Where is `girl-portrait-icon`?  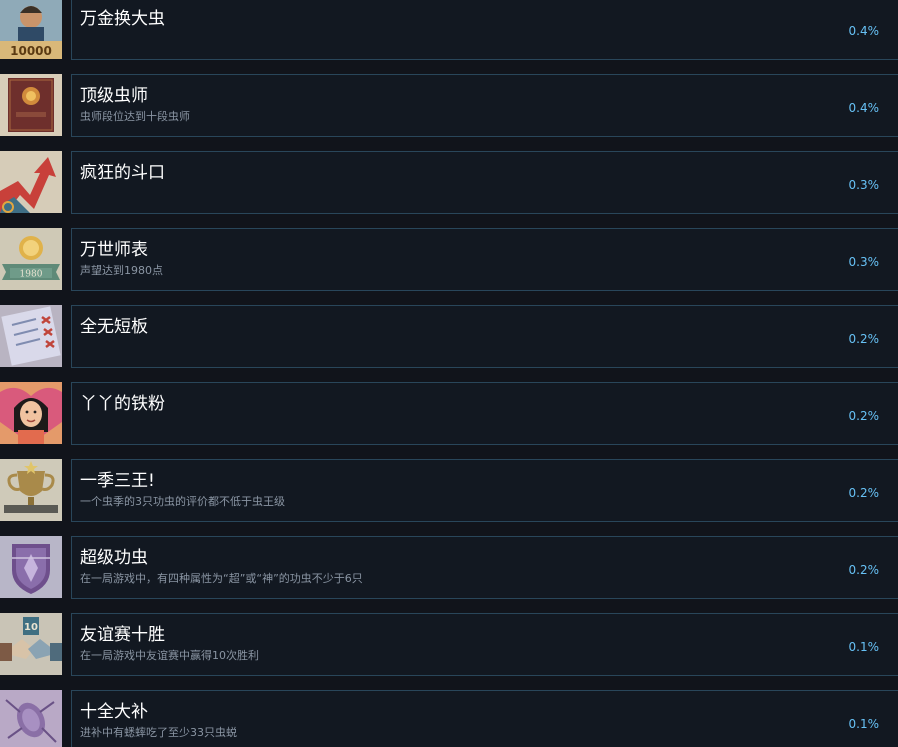 girl-portrait-icon is located at coordinates (31, 413).